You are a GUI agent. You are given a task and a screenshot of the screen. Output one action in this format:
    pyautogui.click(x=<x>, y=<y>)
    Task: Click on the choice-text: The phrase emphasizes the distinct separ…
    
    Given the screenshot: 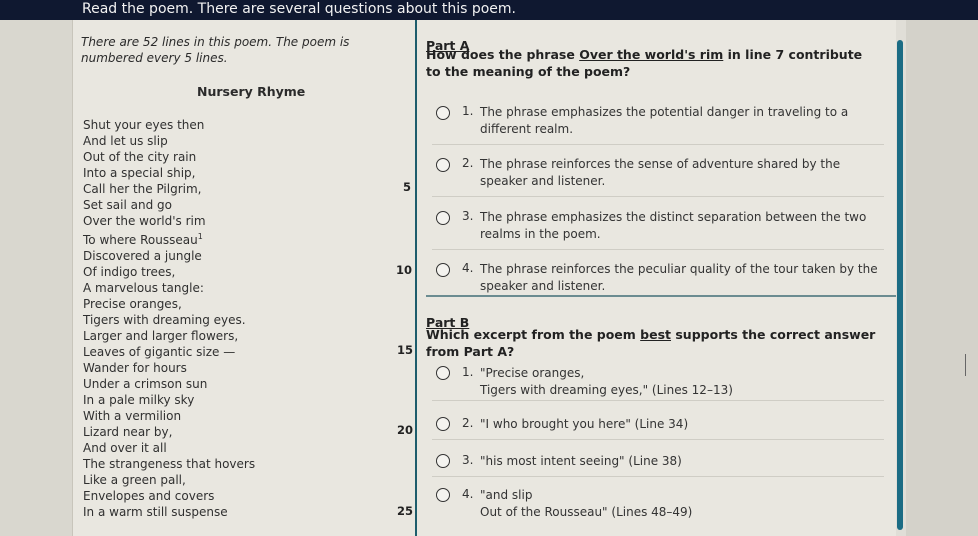 What is the action you would take?
    pyautogui.click(x=673, y=225)
    